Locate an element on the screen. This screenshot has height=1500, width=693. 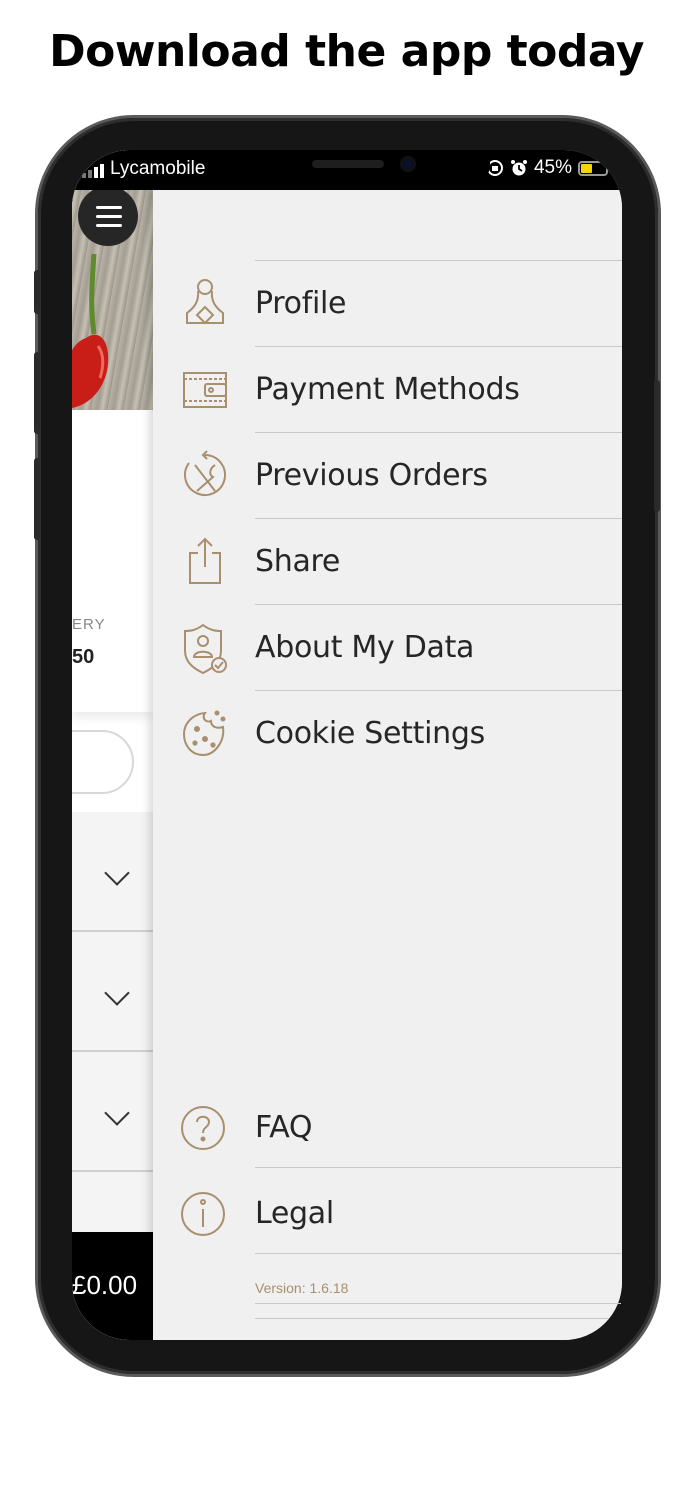
power-button is located at coordinates (657, 446).